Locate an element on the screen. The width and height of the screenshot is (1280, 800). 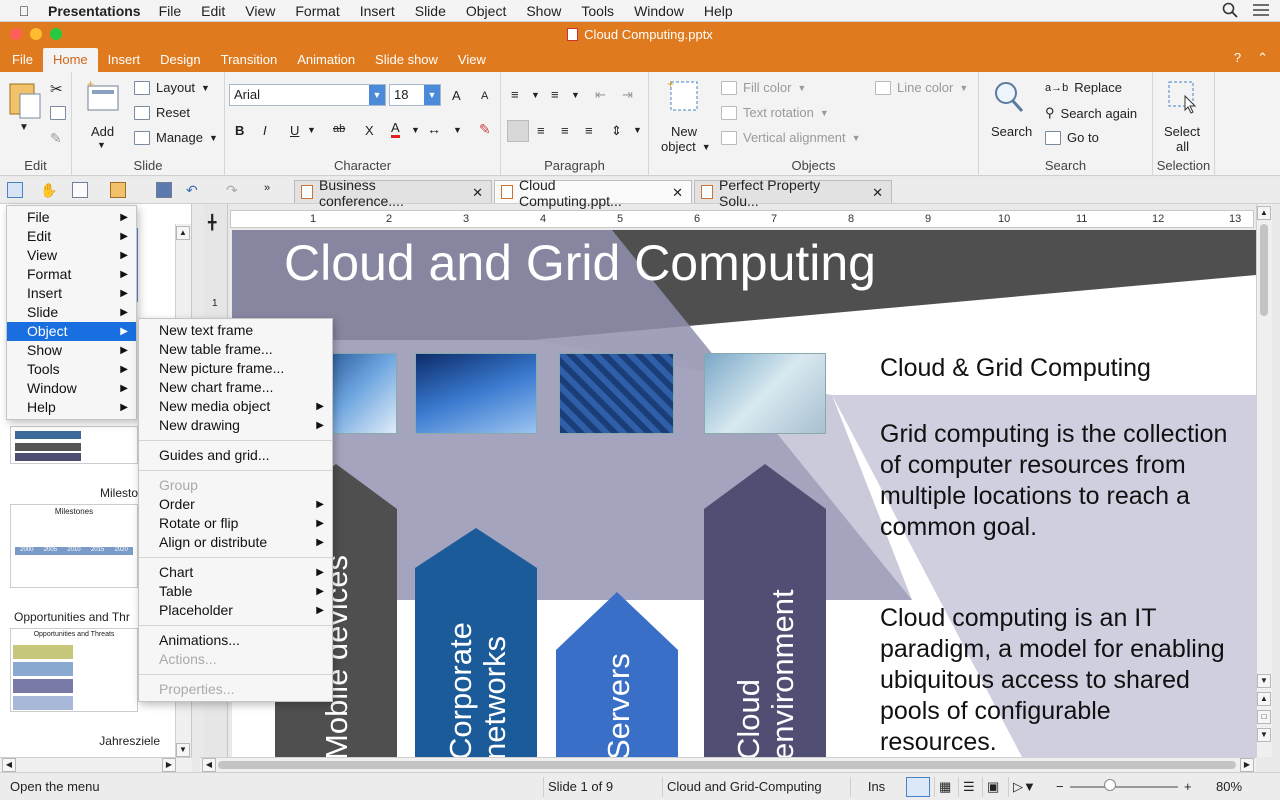
object-new-text-frame: New text frame is located at coordinates (235, 330).